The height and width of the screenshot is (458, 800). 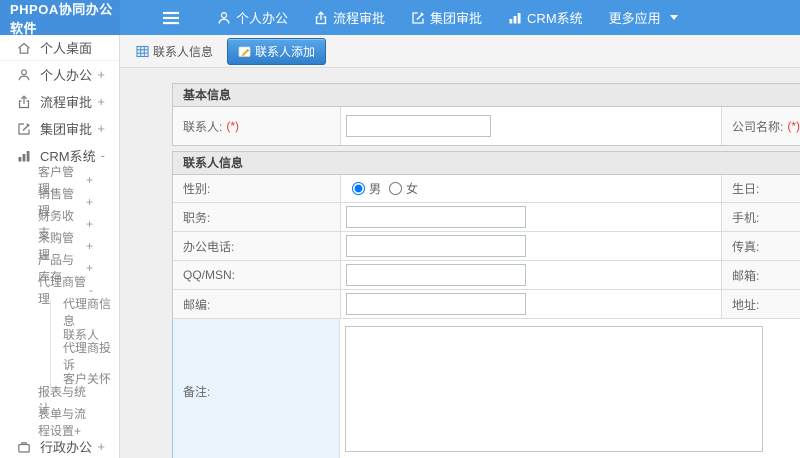 I want to click on form-row-job: 职务: 手机:, so click(x=486, y=217).